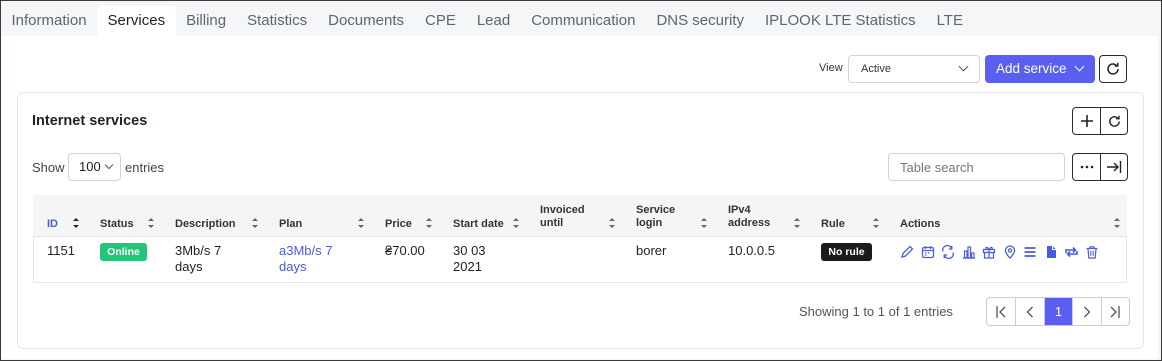  I want to click on calendar-action, so click(931, 252).